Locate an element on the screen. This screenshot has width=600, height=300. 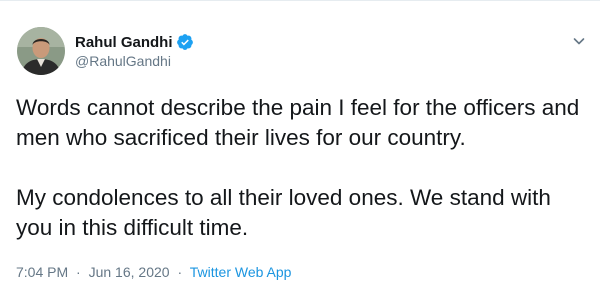
tweet-time: 7:04 PM is located at coordinates (42, 272).